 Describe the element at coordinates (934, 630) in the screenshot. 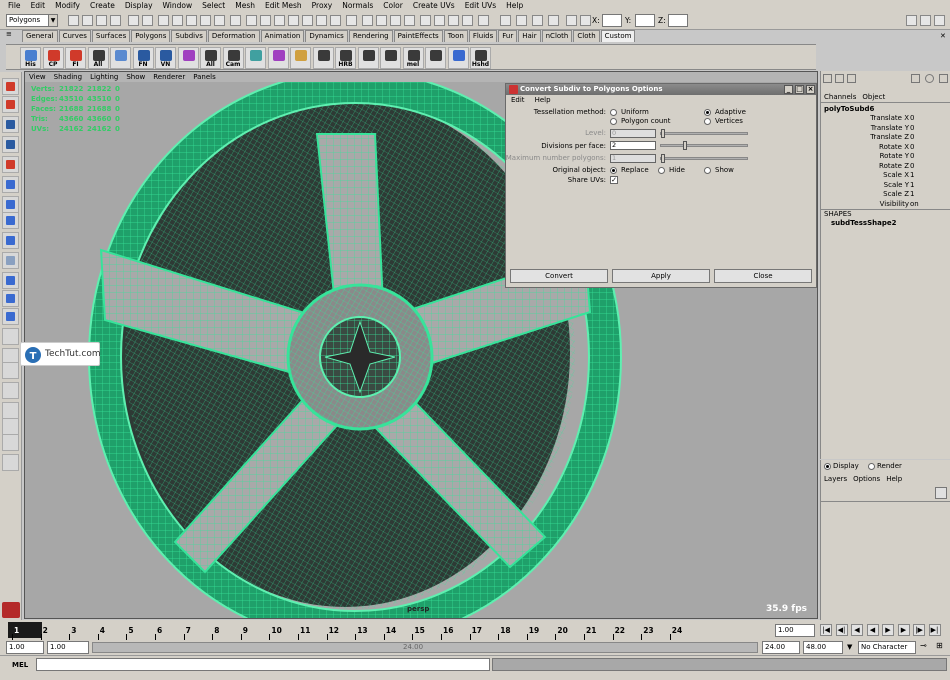

I see `go-end-icon: ▶|` at that location.